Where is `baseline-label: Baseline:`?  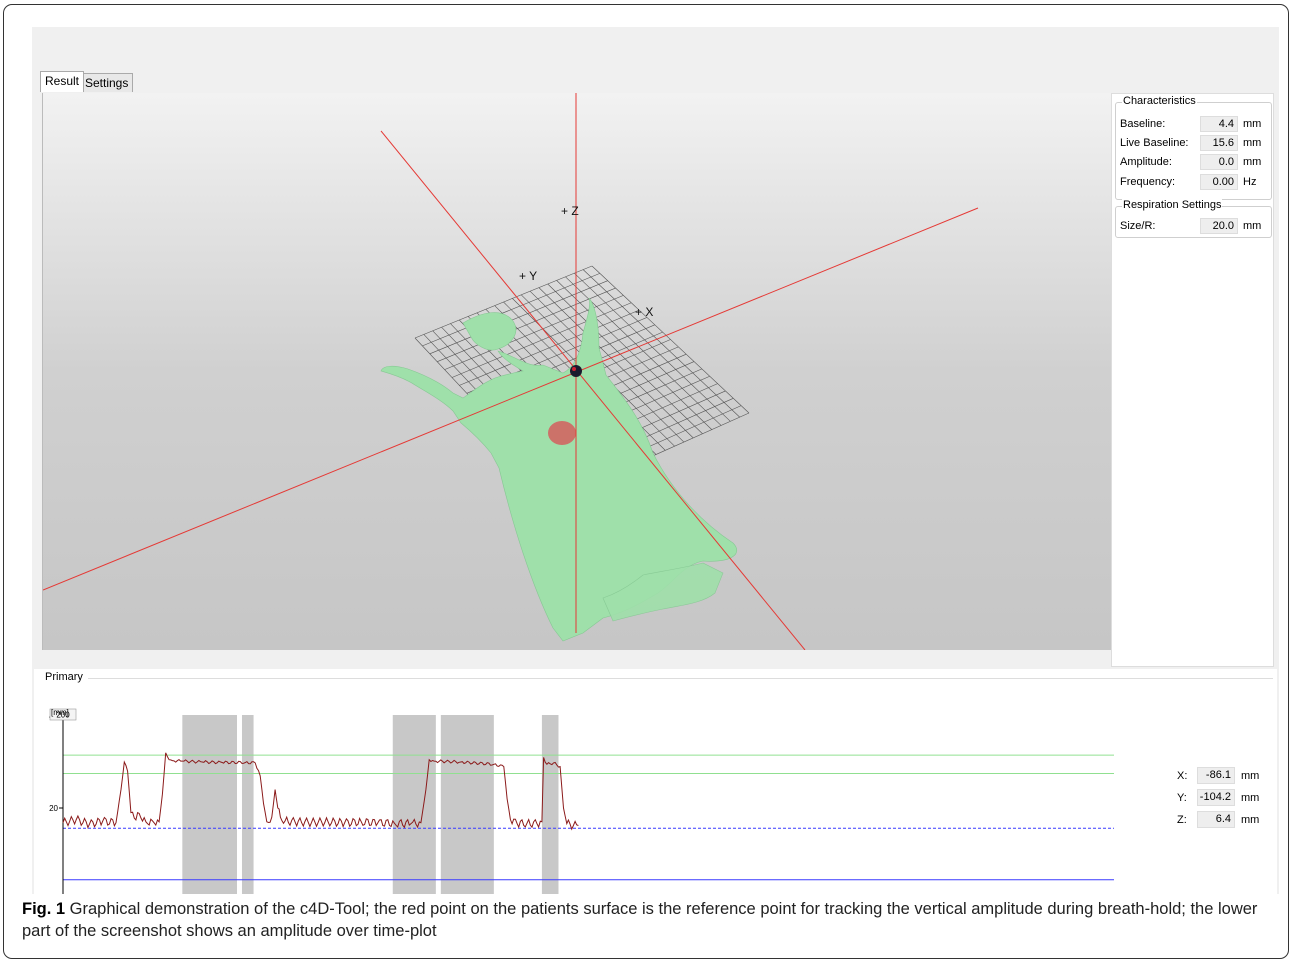 baseline-label: Baseline: is located at coordinates (1143, 124).